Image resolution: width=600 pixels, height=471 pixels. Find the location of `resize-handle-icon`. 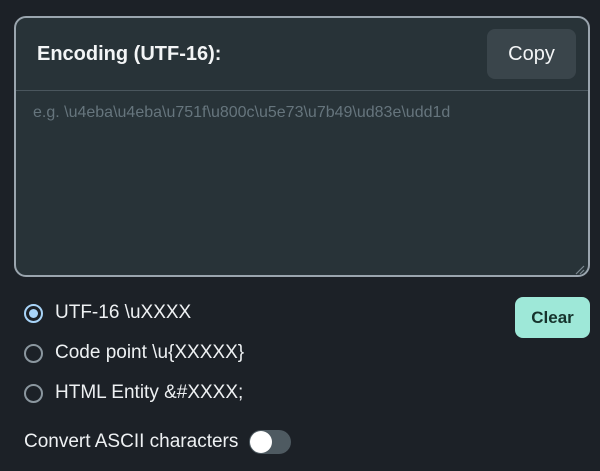

resize-handle-icon is located at coordinates (580, 268).